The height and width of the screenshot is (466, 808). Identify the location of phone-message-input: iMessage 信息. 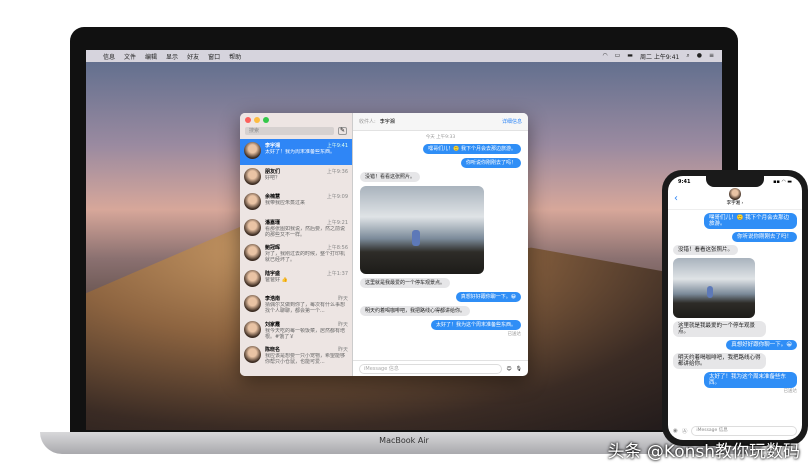
(744, 431).